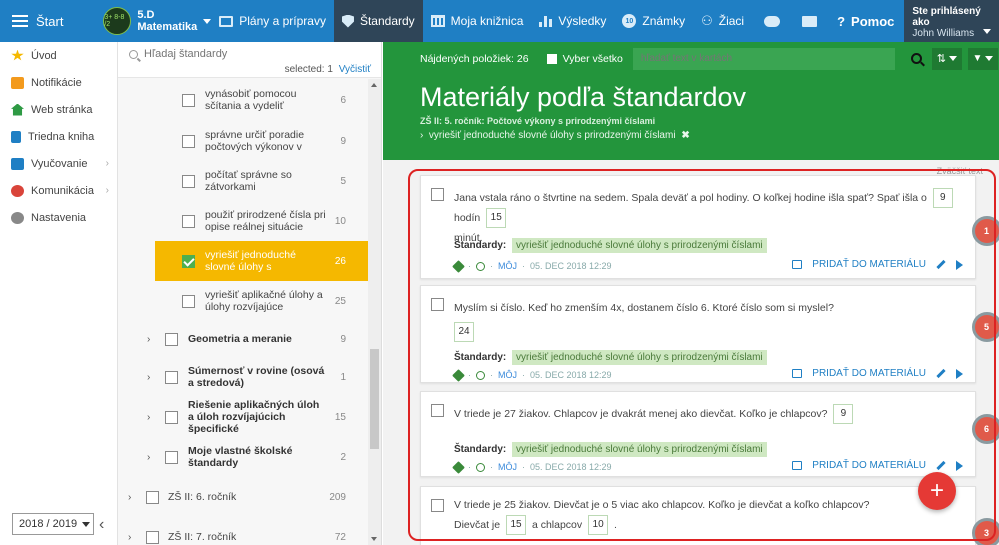 The width and height of the screenshot is (999, 545). What do you see at coordinates (114, 21) in the screenshot?
I see `class-avatar-text: 3+ 8-8 /2` at bounding box center [114, 21].